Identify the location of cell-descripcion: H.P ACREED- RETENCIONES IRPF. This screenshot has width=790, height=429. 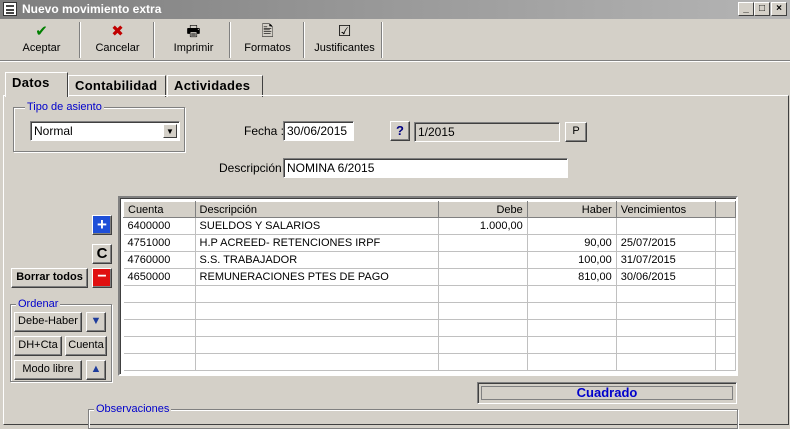
(317, 243).